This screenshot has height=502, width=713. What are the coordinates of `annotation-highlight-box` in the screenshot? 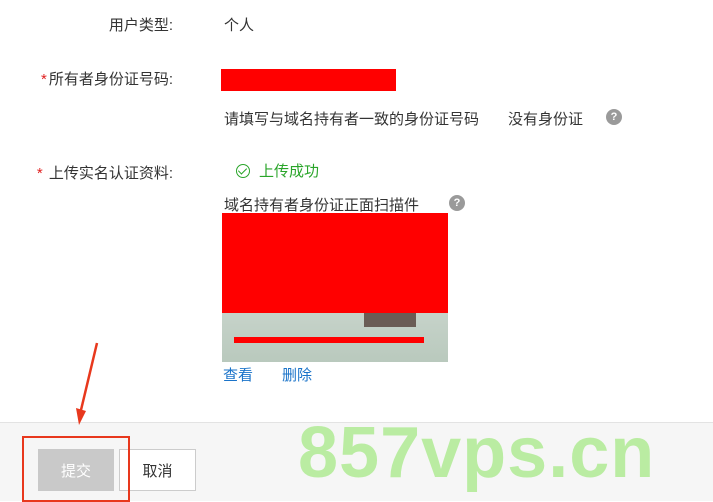 It's located at (76, 469).